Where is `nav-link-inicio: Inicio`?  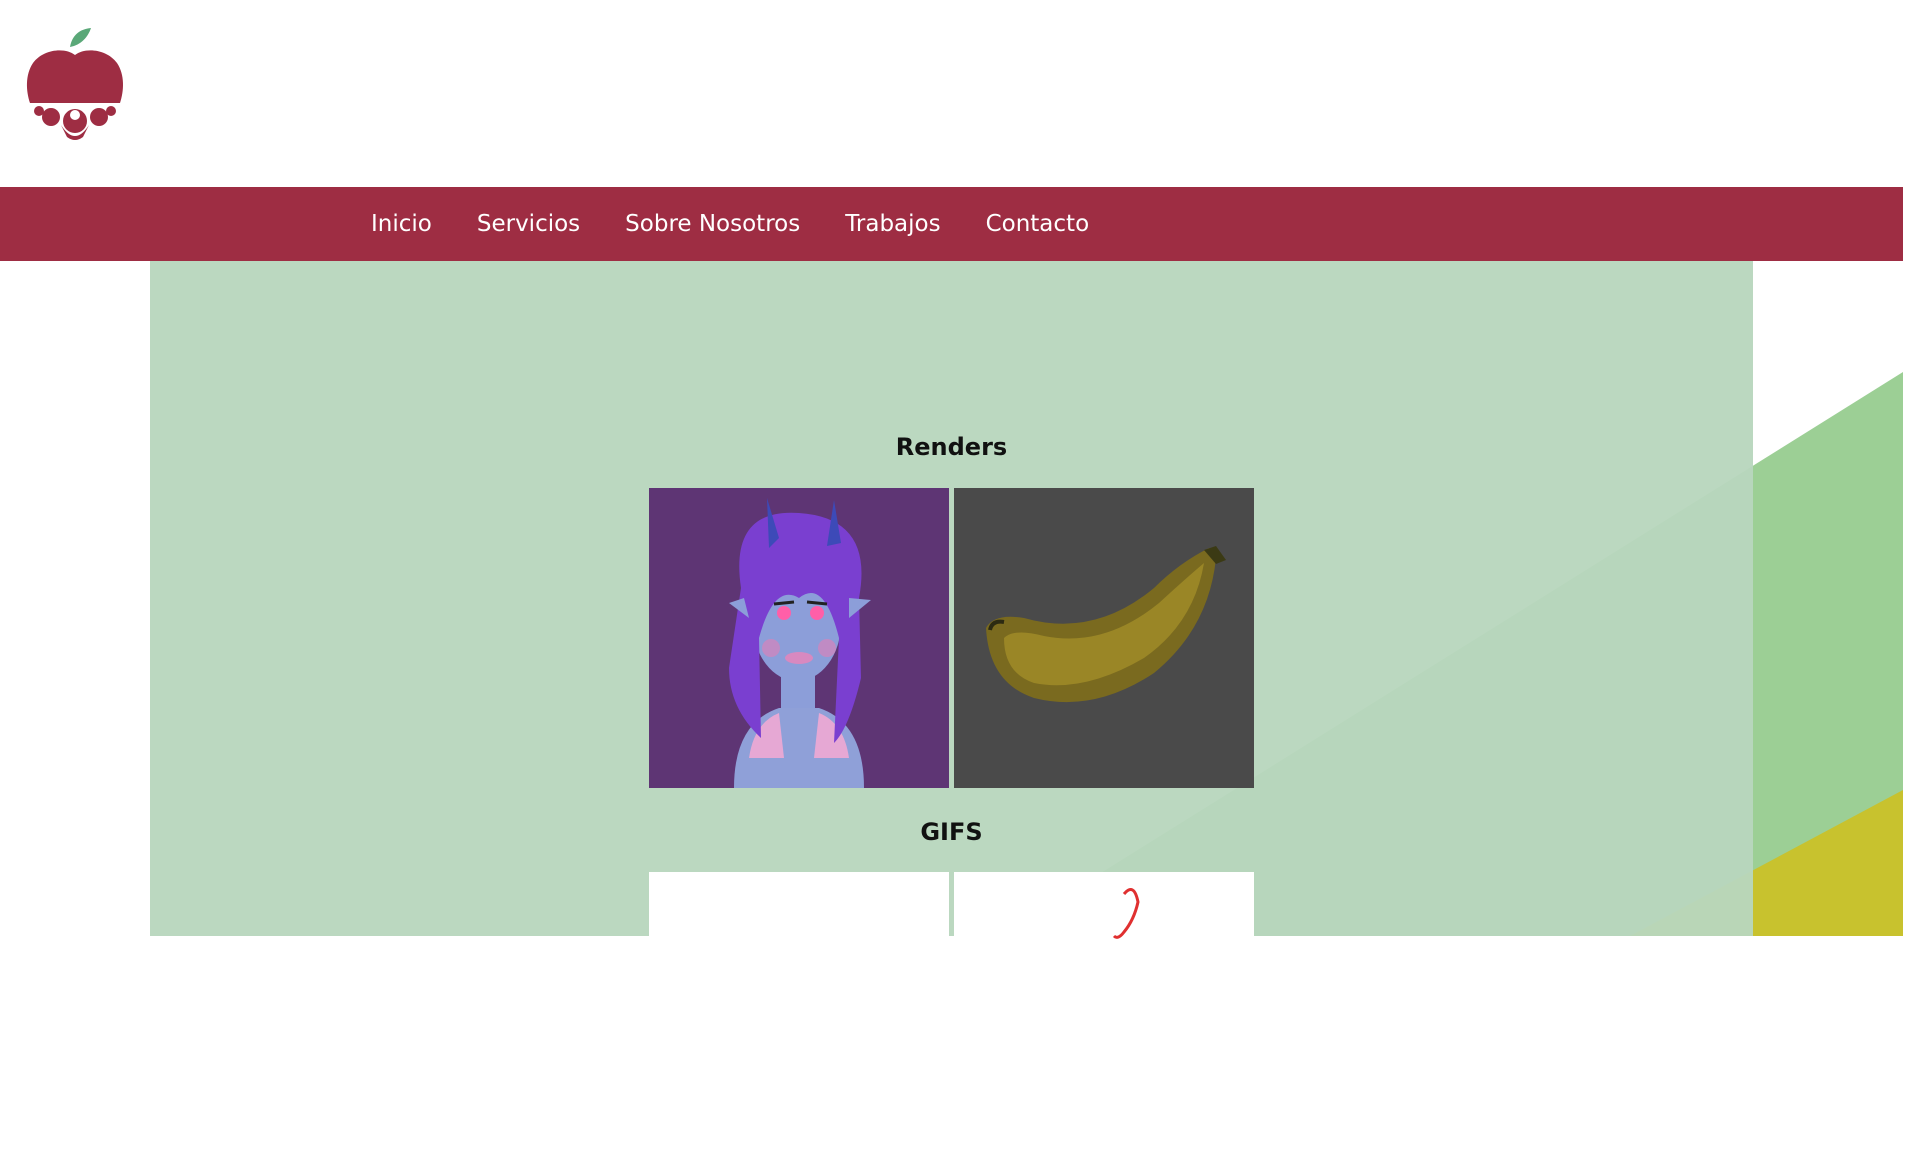 nav-link-inicio: Inicio is located at coordinates (401, 224).